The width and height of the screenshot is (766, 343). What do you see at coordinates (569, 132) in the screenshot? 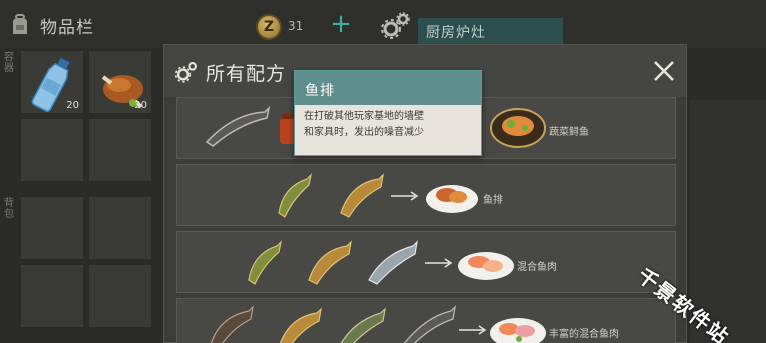
I see `recipe-name: 蔬菜鲟鱼` at bounding box center [569, 132].